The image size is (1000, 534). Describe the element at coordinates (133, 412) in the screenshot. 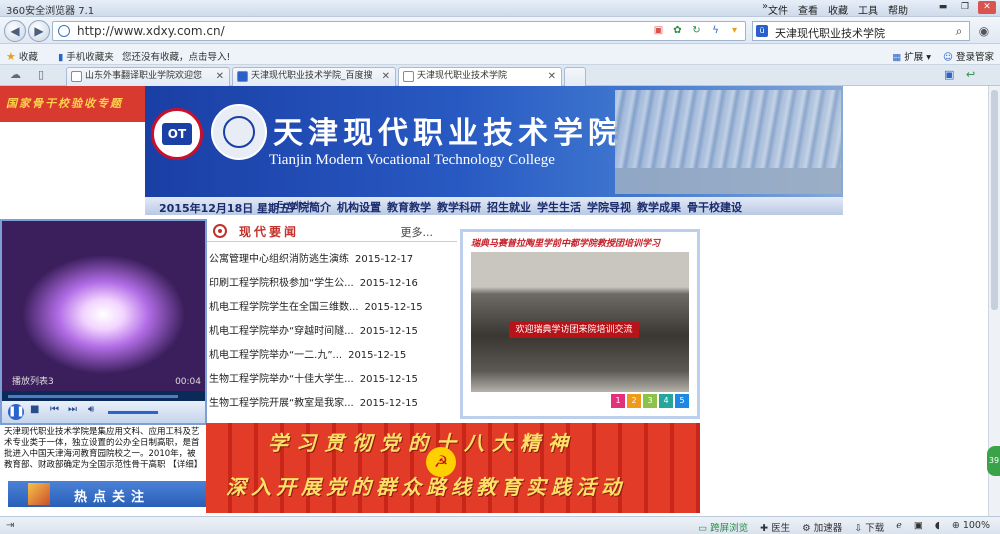

I see `volume-slider` at that location.